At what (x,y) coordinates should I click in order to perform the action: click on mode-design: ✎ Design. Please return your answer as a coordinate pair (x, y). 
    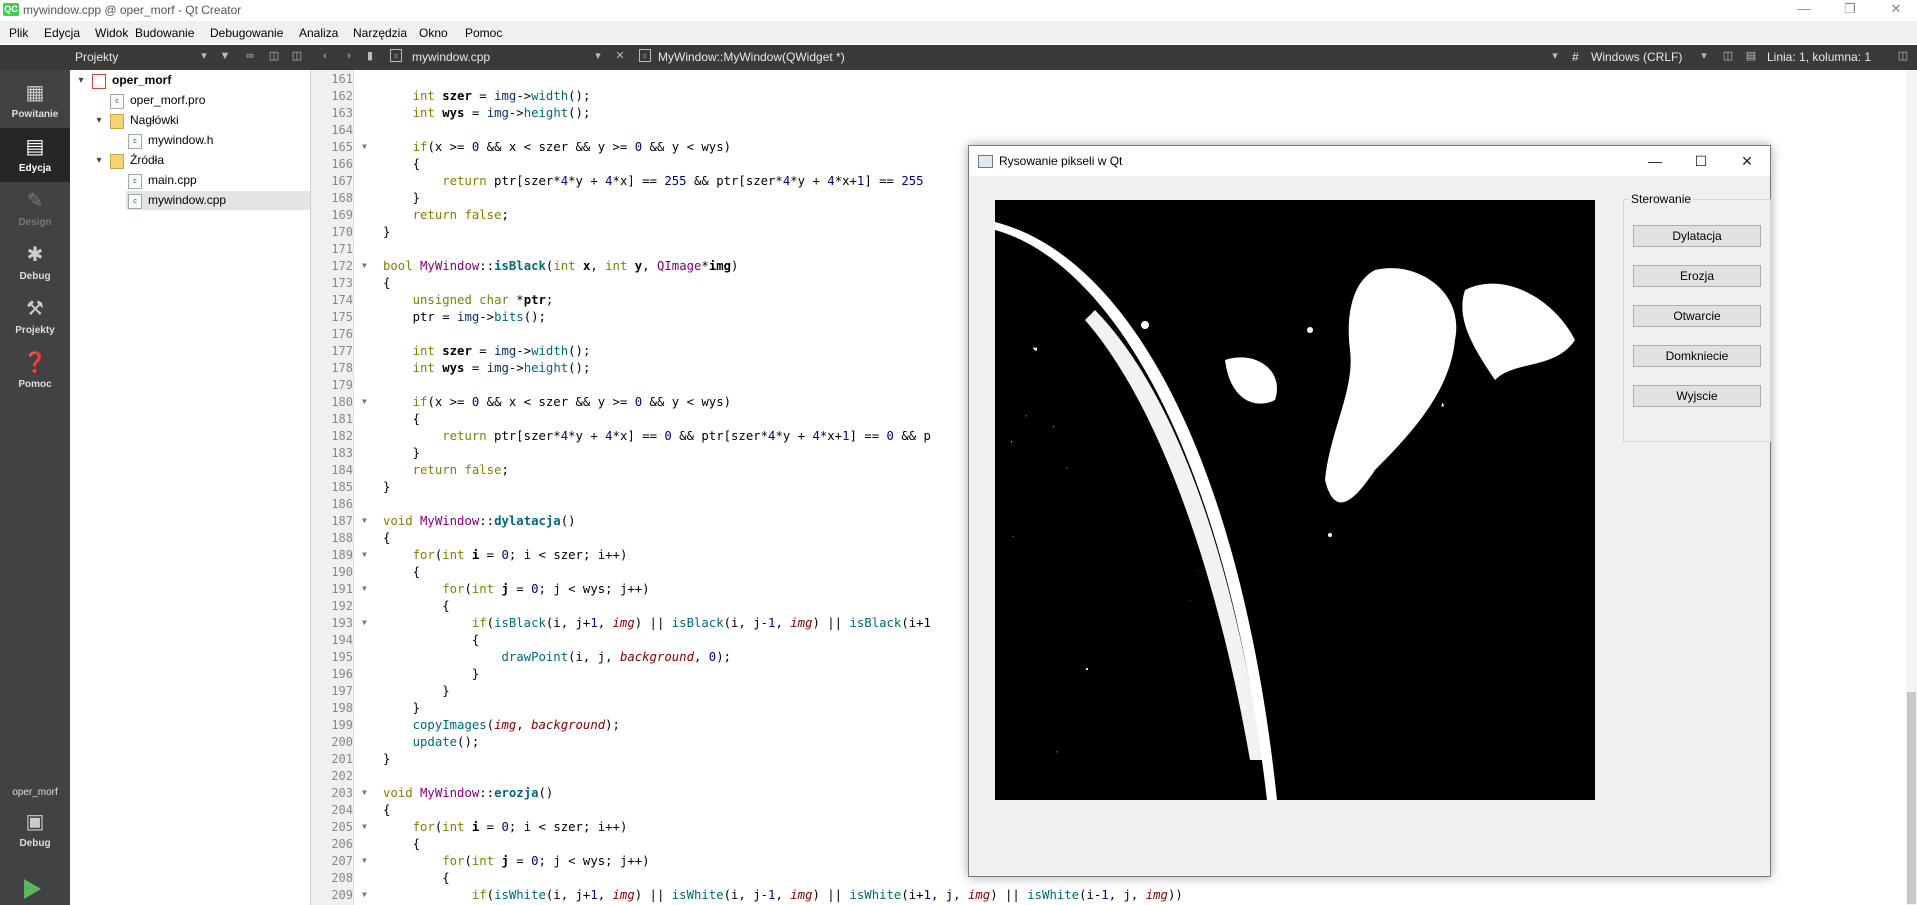
    Looking at the image, I should click on (35, 209).